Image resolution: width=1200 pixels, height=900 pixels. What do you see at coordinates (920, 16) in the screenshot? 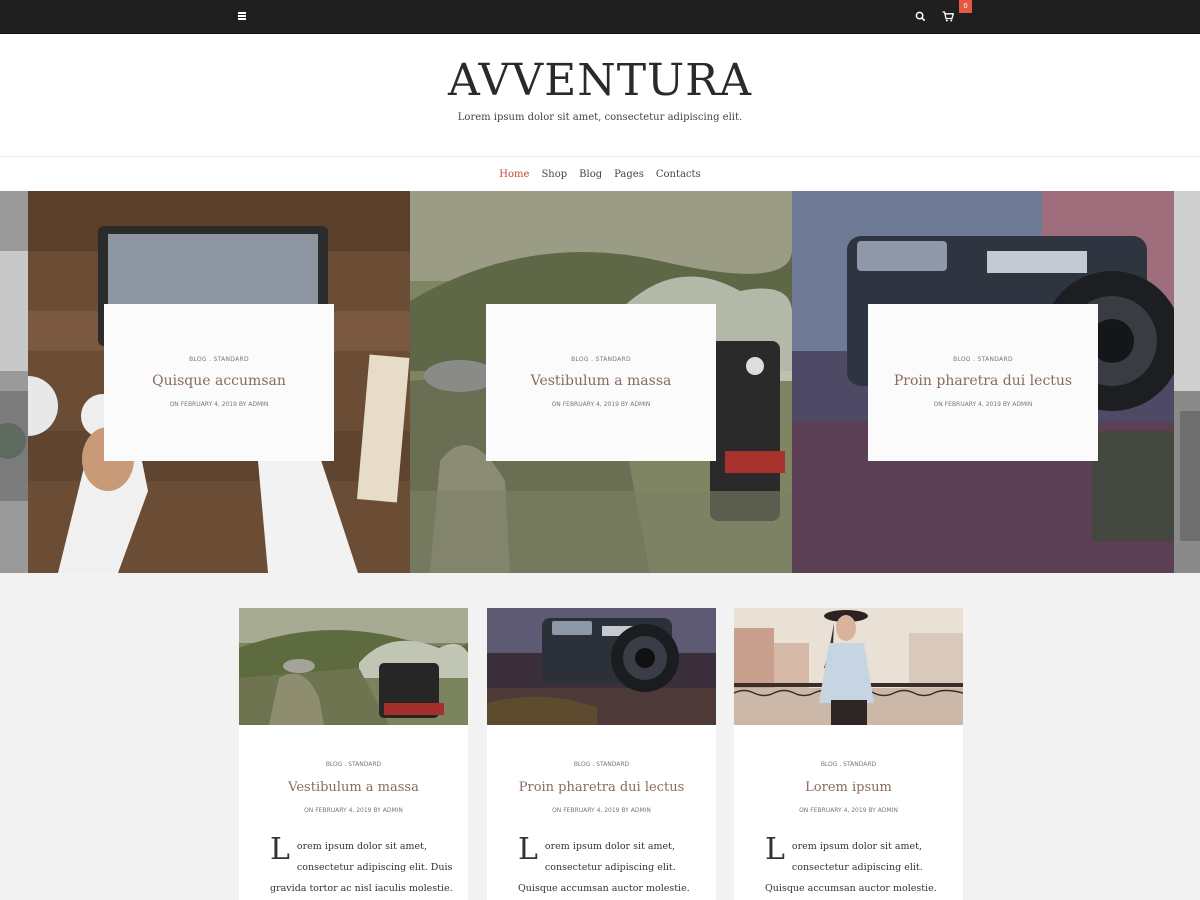
I see `search-icon` at bounding box center [920, 16].